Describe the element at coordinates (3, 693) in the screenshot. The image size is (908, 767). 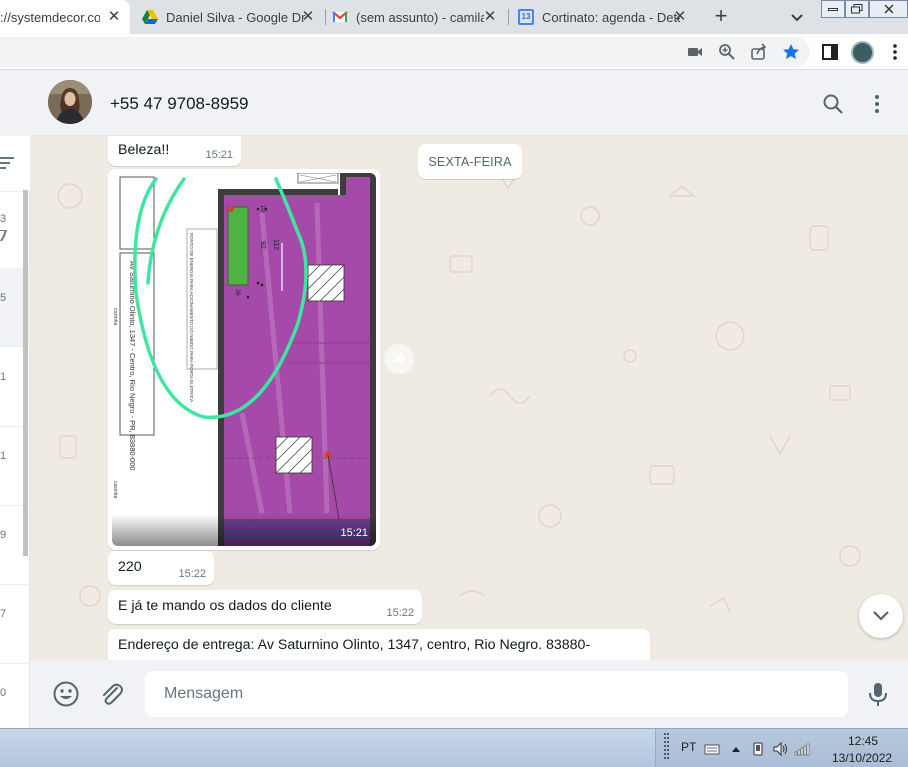
I see `chat-list-item-time: 0` at that location.